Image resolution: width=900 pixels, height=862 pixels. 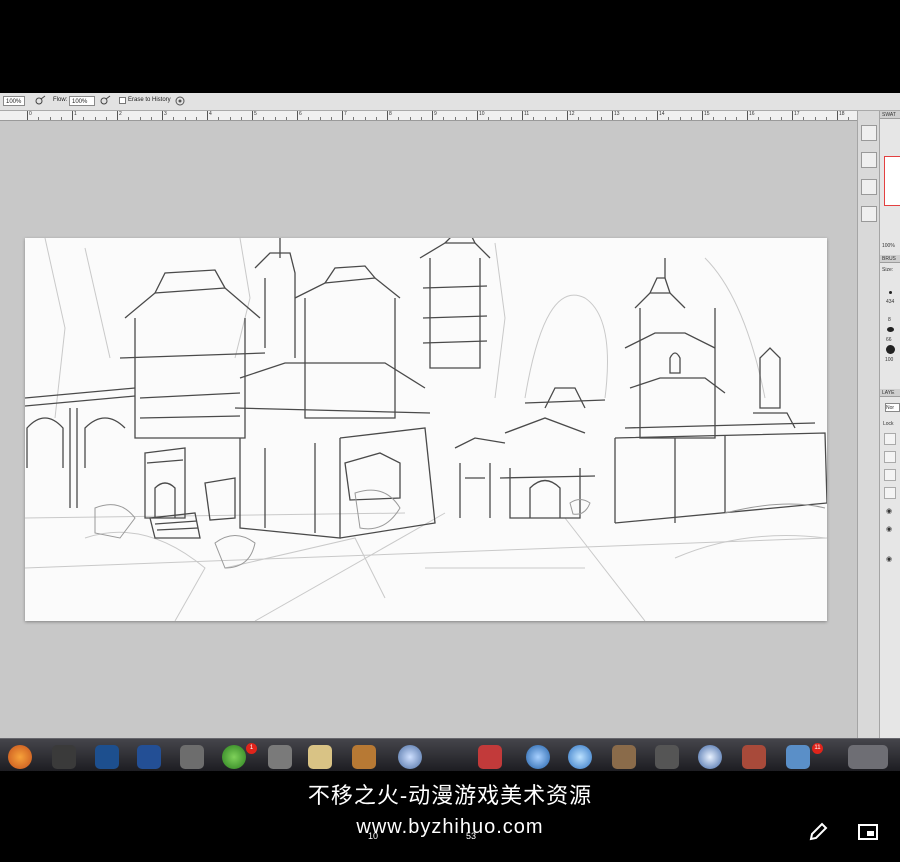 I want to click on ruler-number: 0, so click(x=30, y=114).